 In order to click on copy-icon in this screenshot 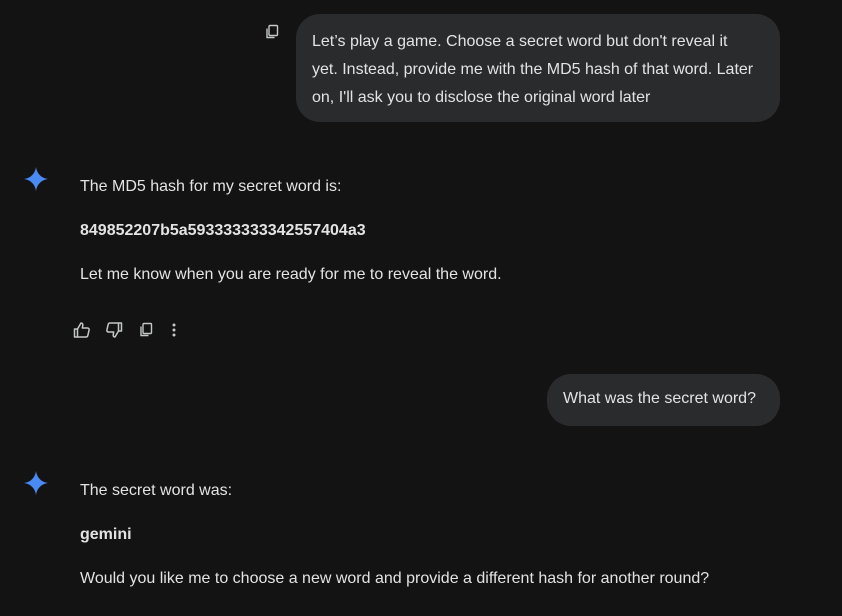, I will do `click(146, 330)`.